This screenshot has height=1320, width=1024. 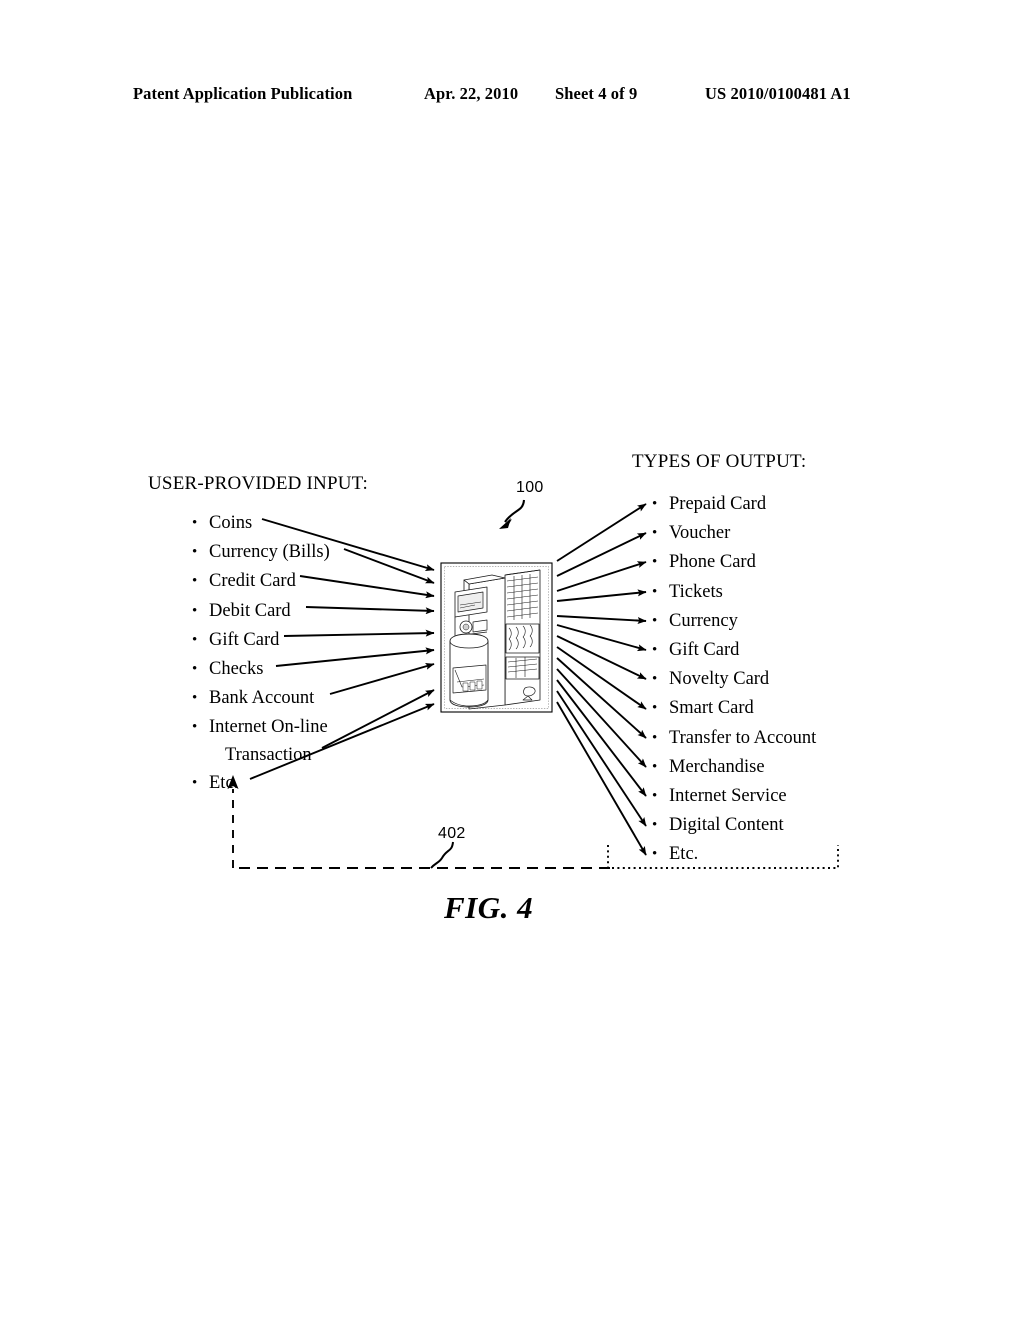 I want to click on list-item: Debit Card, so click(x=307, y=611).